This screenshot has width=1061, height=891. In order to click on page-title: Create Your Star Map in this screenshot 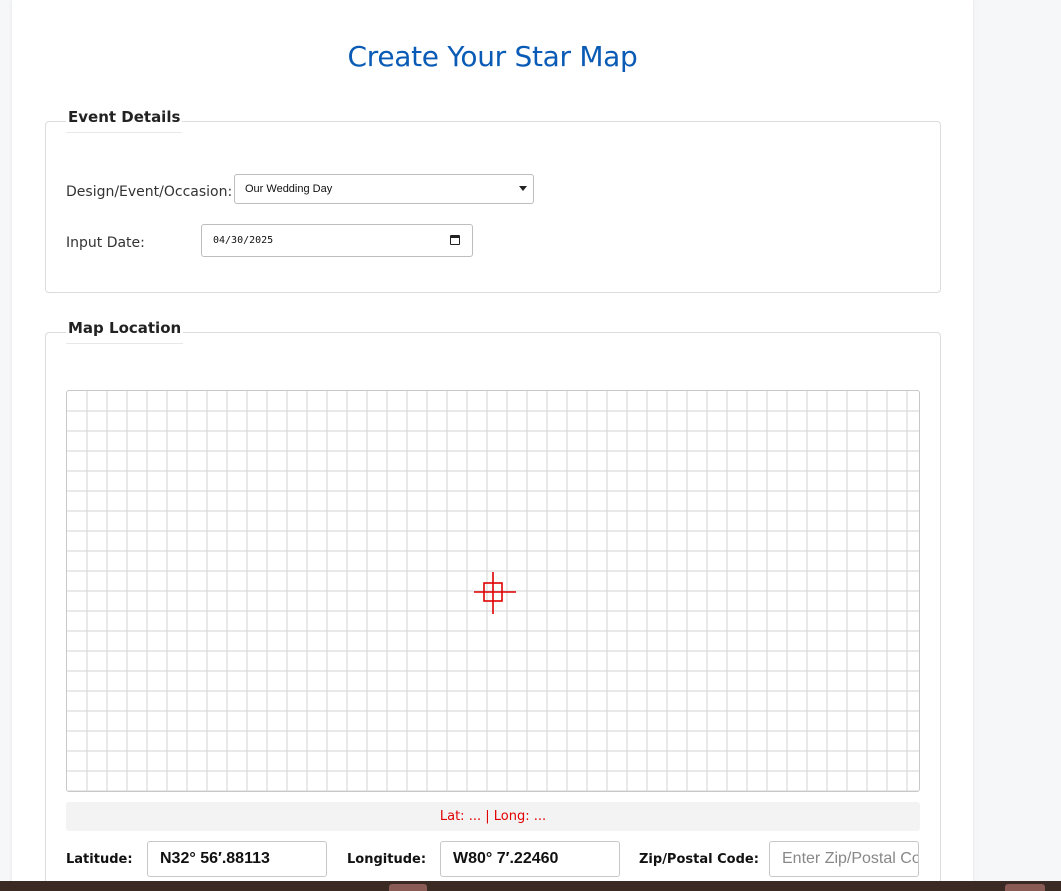, I will do `click(492, 56)`.